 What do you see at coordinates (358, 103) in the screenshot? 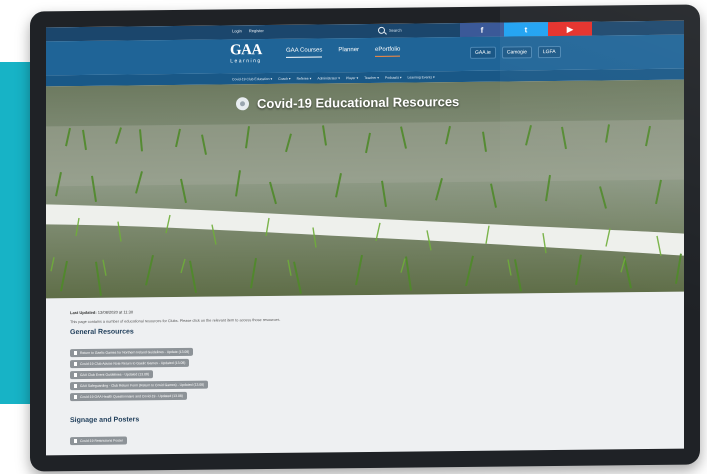
I see `page-title: Covid-19 Educational Resources` at bounding box center [358, 103].